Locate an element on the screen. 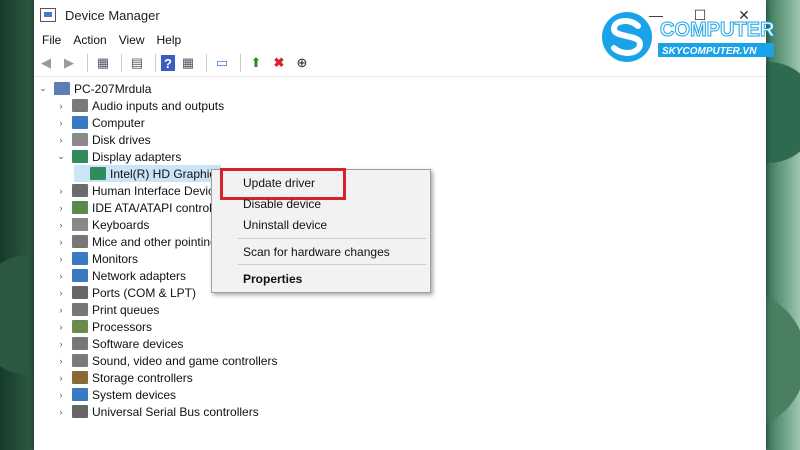  disk-icon is located at coordinates (80, 139).